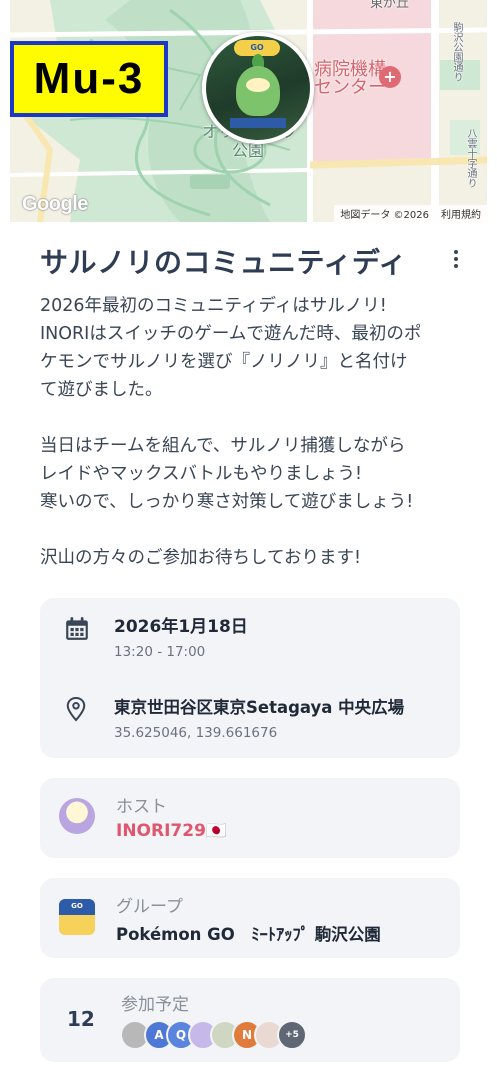 Image resolution: width=497 pixels, height=1072 pixels. What do you see at coordinates (258, 91) in the screenshot?
I see `grookey-image` at bounding box center [258, 91].